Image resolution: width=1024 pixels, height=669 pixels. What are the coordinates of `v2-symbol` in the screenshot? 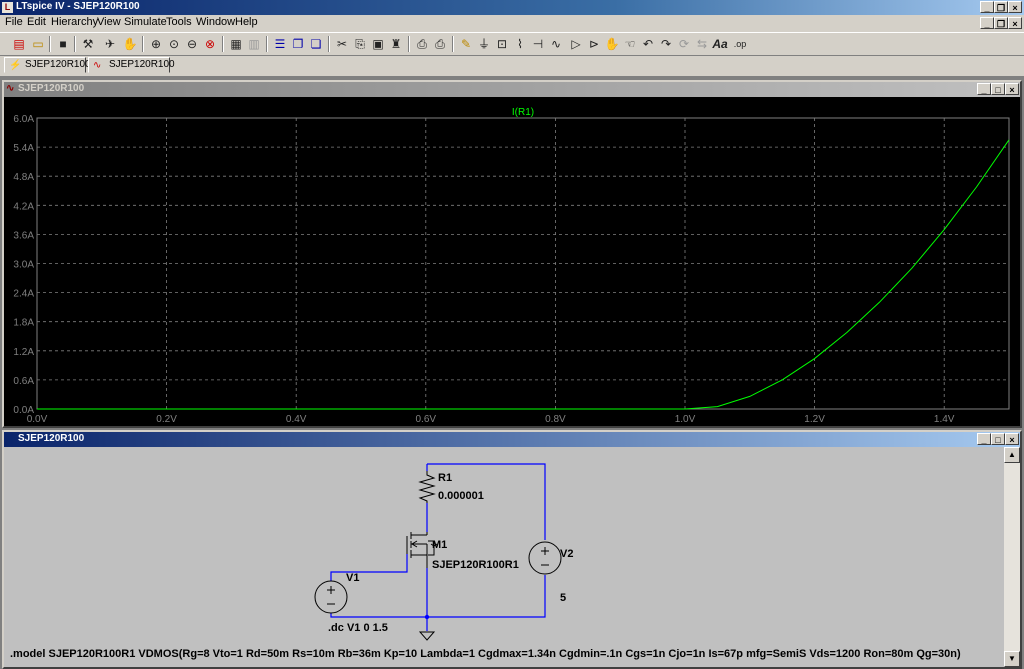 It's located at (545, 558).